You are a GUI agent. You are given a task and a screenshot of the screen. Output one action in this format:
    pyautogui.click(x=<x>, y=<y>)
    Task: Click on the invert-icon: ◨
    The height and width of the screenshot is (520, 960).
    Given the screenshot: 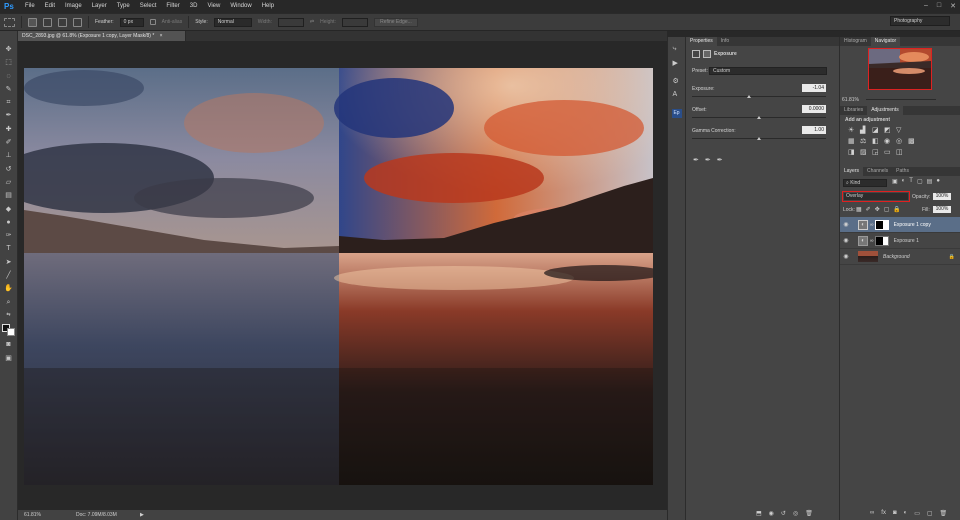 What is the action you would take?
    pyautogui.click(x=853, y=152)
    